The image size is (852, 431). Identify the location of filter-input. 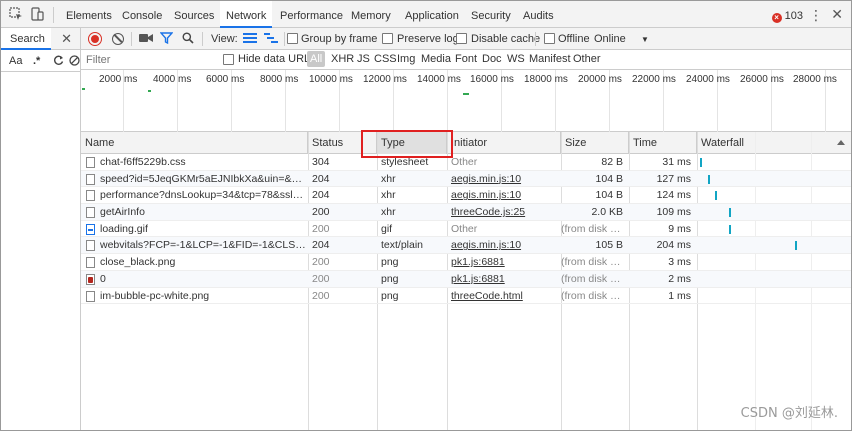
(148, 60).